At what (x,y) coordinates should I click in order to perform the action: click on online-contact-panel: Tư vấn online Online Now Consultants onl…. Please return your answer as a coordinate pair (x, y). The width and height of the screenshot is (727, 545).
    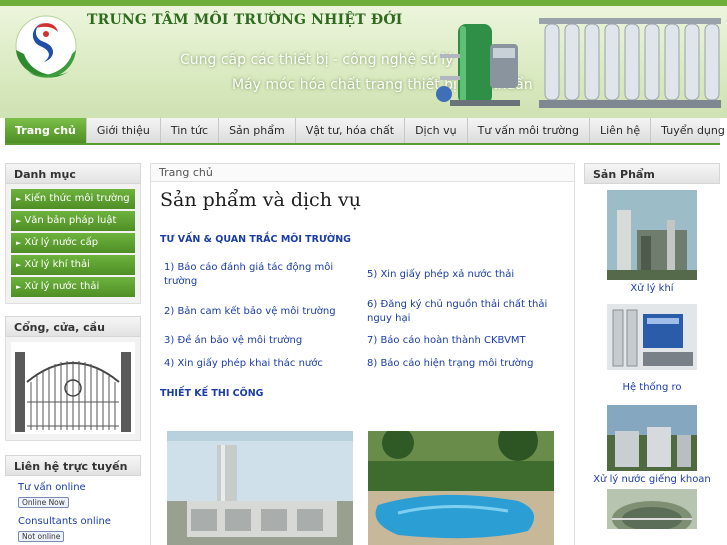
    Looking at the image, I should click on (73, 509).